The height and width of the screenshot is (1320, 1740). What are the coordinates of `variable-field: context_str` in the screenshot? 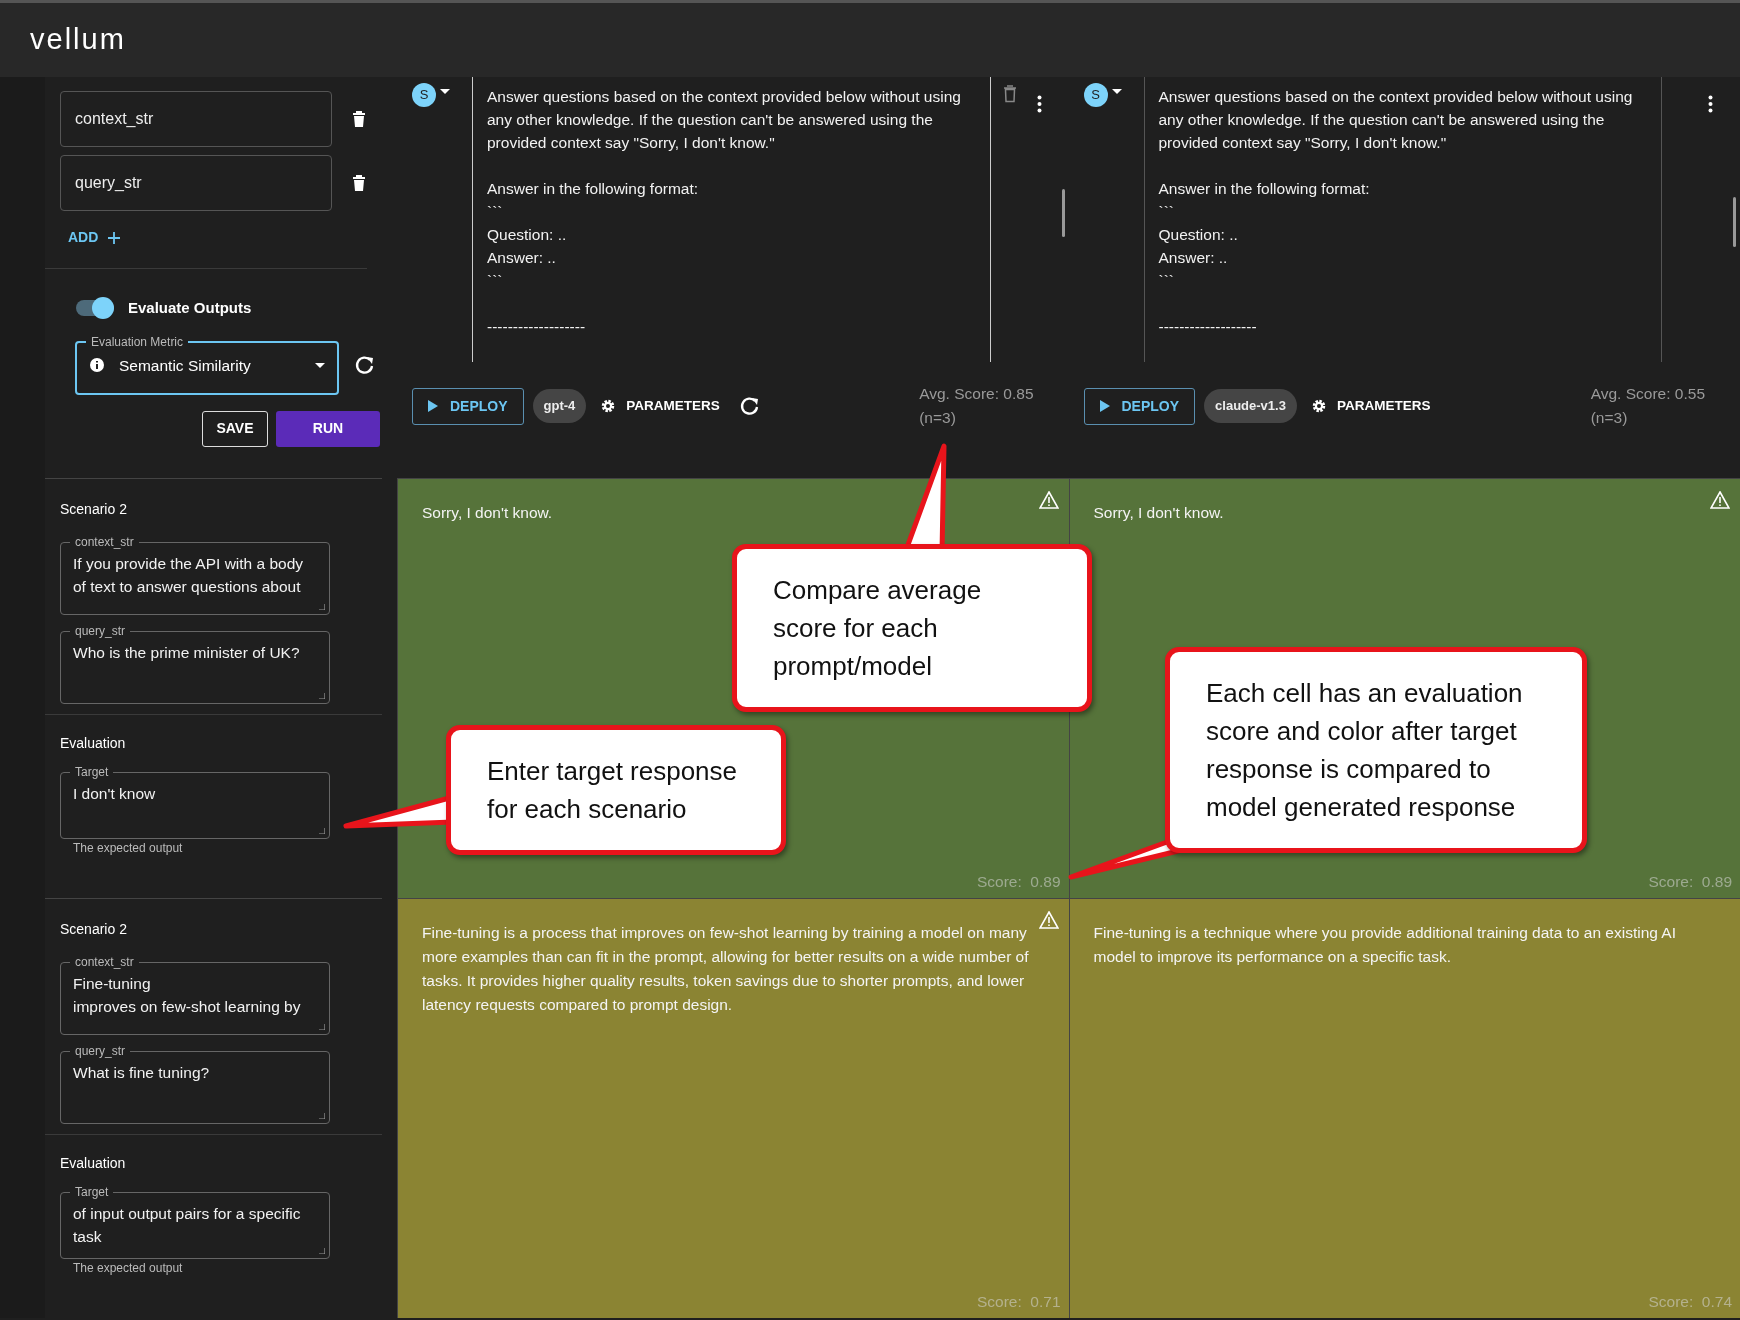 It's located at (196, 119).